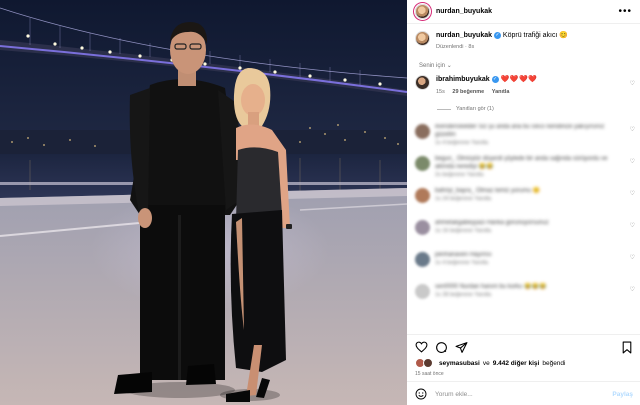 Image resolution: width=640 pixels, height=405 pixels. What do you see at coordinates (626, 347) in the screenshot?
I see `bookmark-icon` at bounding box center [626, 347].